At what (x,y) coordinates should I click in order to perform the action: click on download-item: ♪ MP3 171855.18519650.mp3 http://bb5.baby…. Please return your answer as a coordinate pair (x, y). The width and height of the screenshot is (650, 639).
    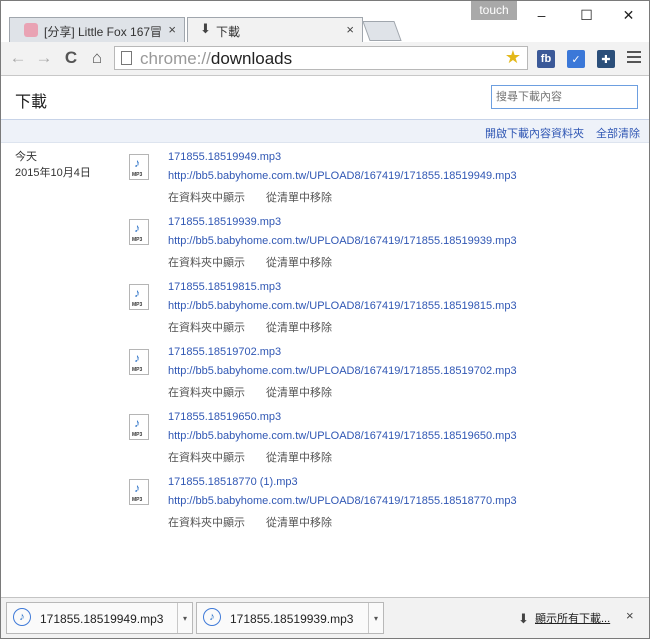
    Looking at the image, I should click on (325, 443).